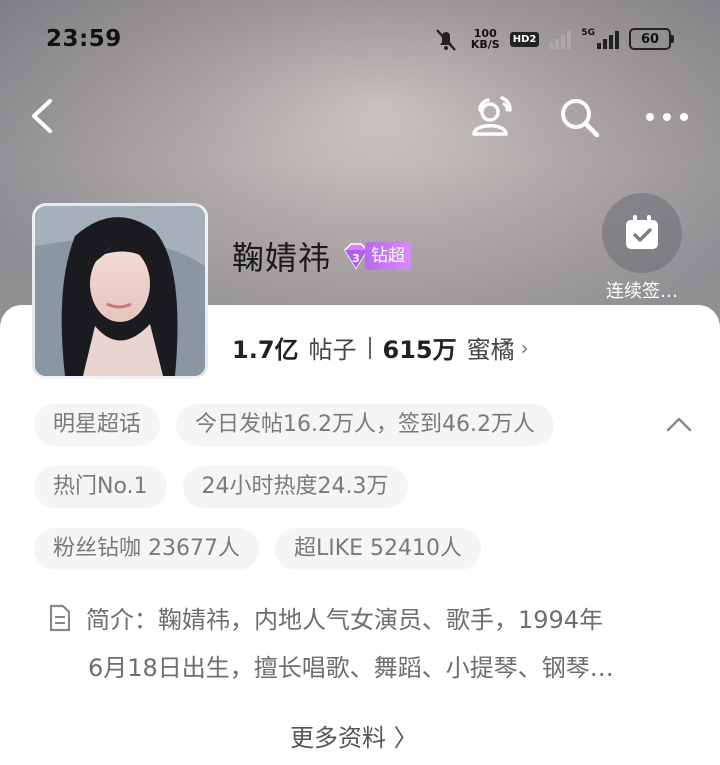  Describe the element at coordinates (265, 350) in the screenshot. I see `posts-count: 1.7亿` at that location.